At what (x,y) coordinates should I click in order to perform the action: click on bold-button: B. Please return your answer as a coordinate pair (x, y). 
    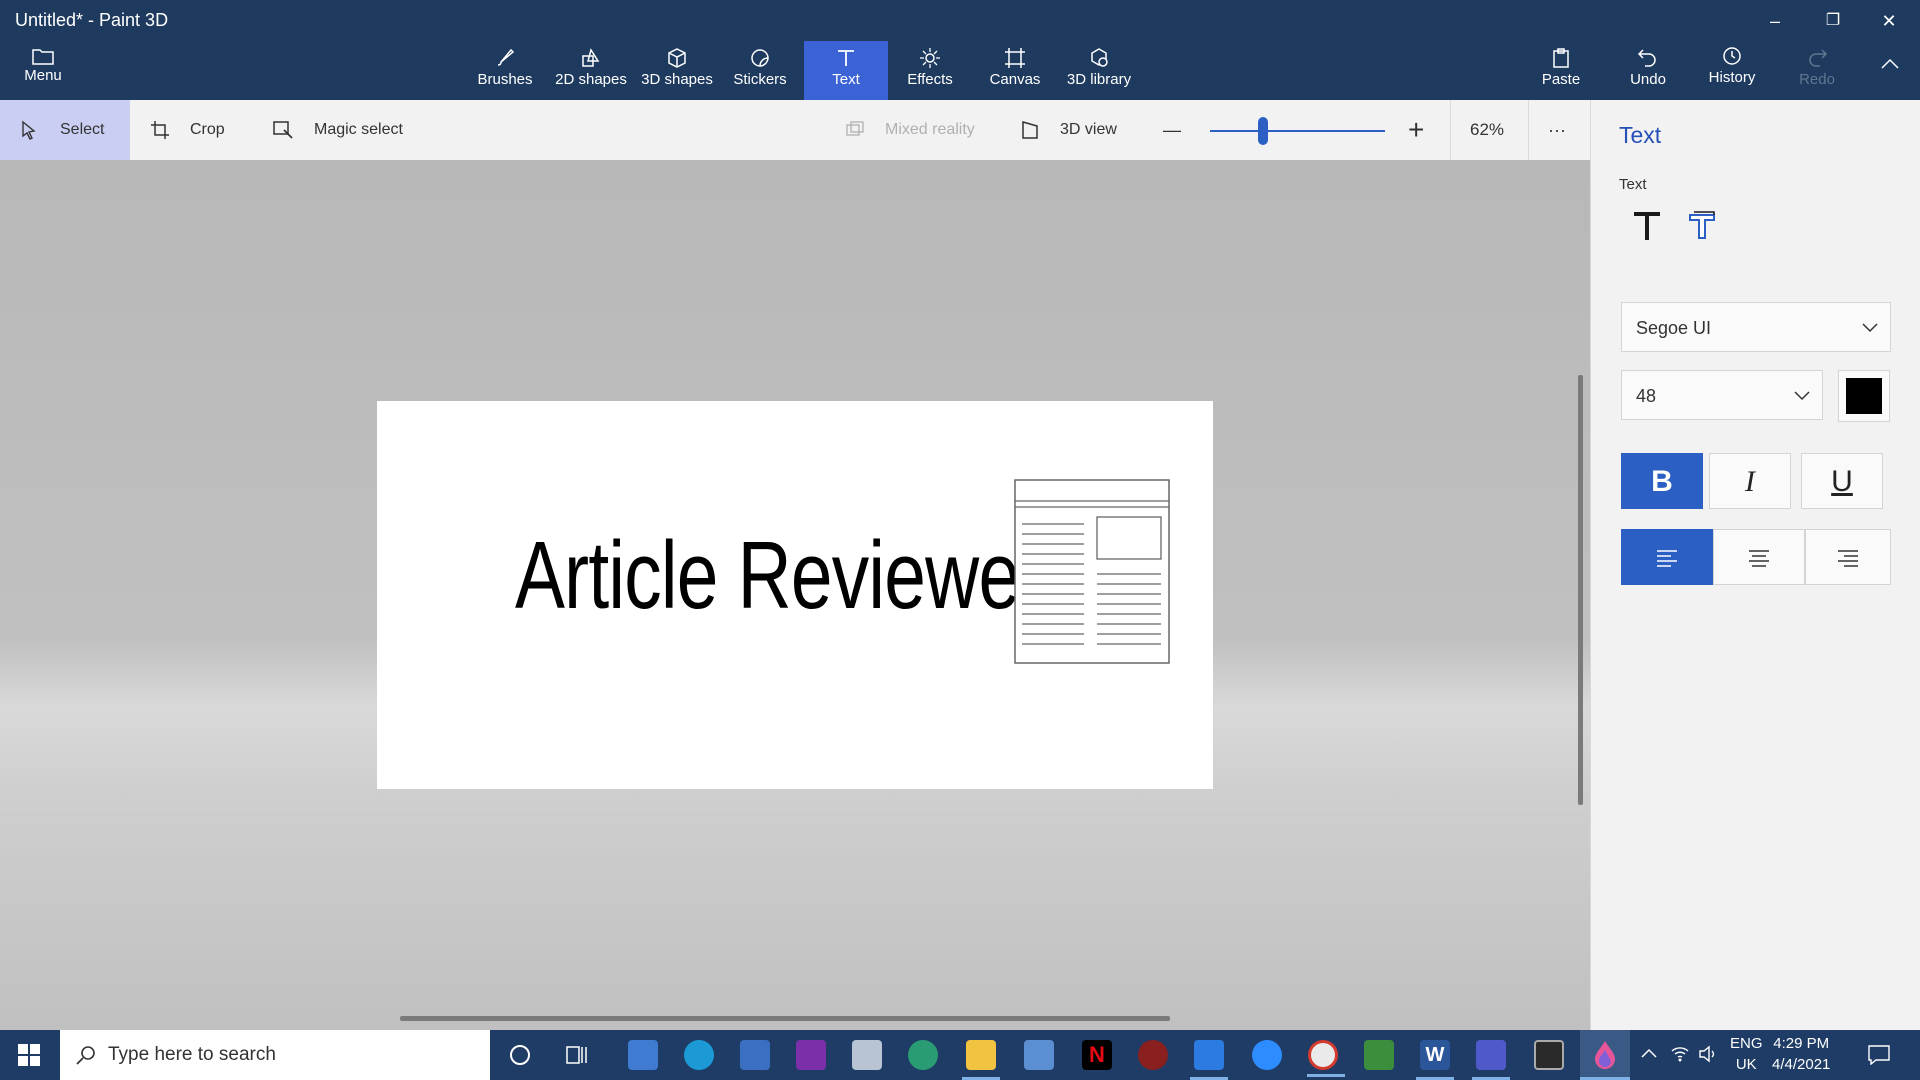
    Looking at the image, I should click on (1662, 481).